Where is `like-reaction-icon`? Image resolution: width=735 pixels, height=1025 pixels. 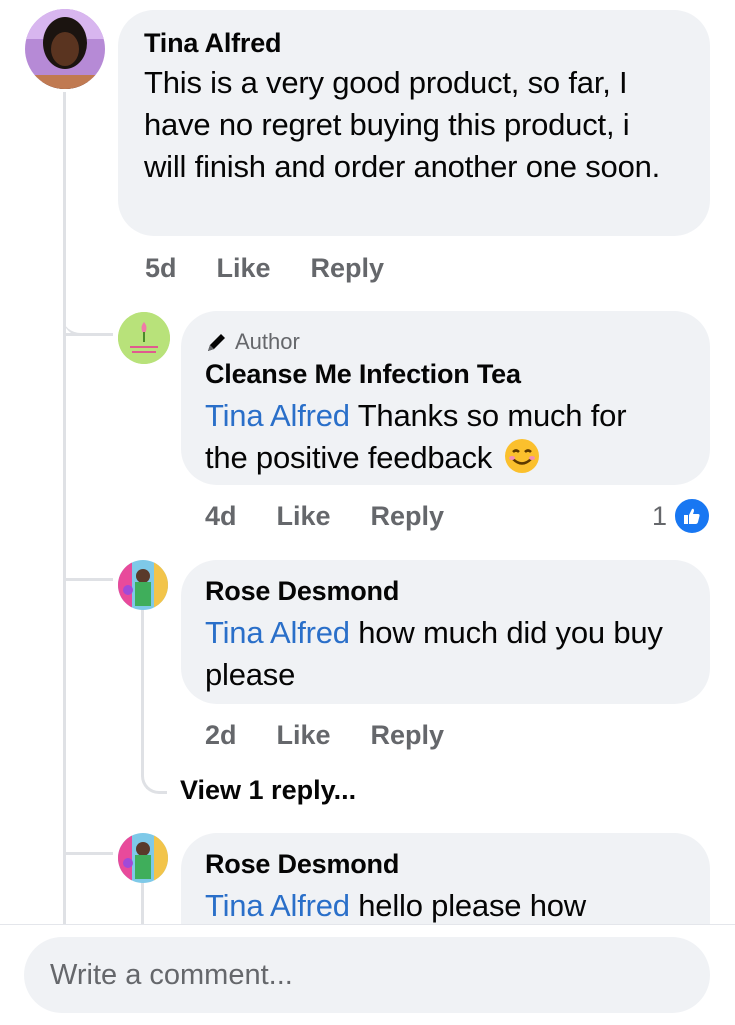 like-reaction-icon is located at coordinates (692, 516).